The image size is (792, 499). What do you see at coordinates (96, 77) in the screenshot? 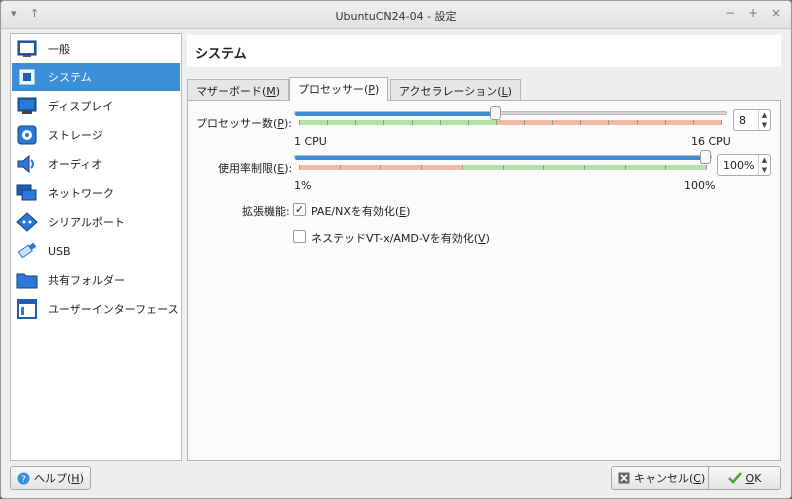
I see `sidebar-item-system: システム` at bounding box center [96, 77].